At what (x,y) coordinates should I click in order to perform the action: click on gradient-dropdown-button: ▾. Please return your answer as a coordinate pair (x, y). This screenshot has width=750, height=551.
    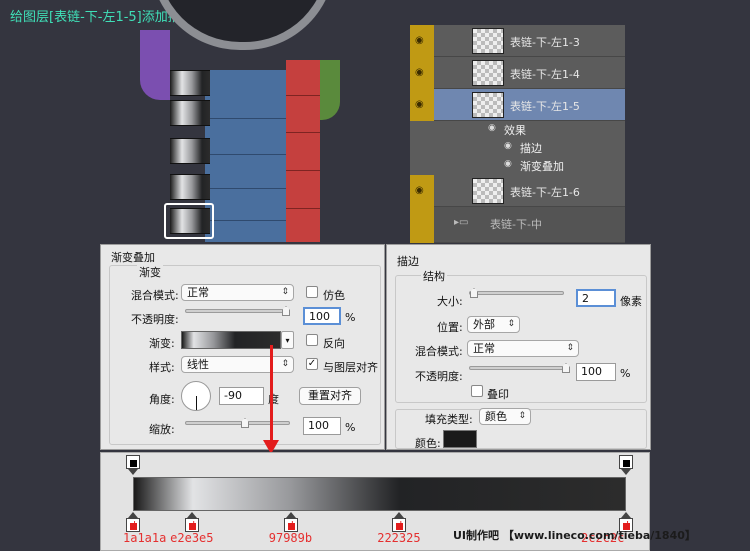
    Looking at the image, I should click on (287, 340).